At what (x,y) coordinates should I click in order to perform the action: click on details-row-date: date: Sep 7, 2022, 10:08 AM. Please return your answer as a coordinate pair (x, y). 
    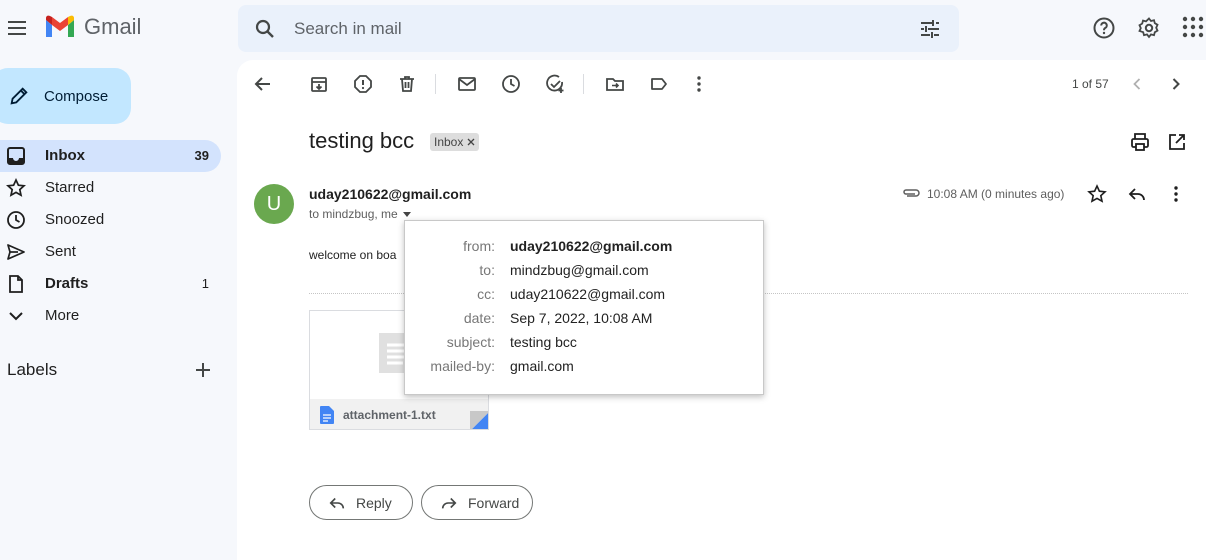
    Looking at the image, I should click on (585, 320).